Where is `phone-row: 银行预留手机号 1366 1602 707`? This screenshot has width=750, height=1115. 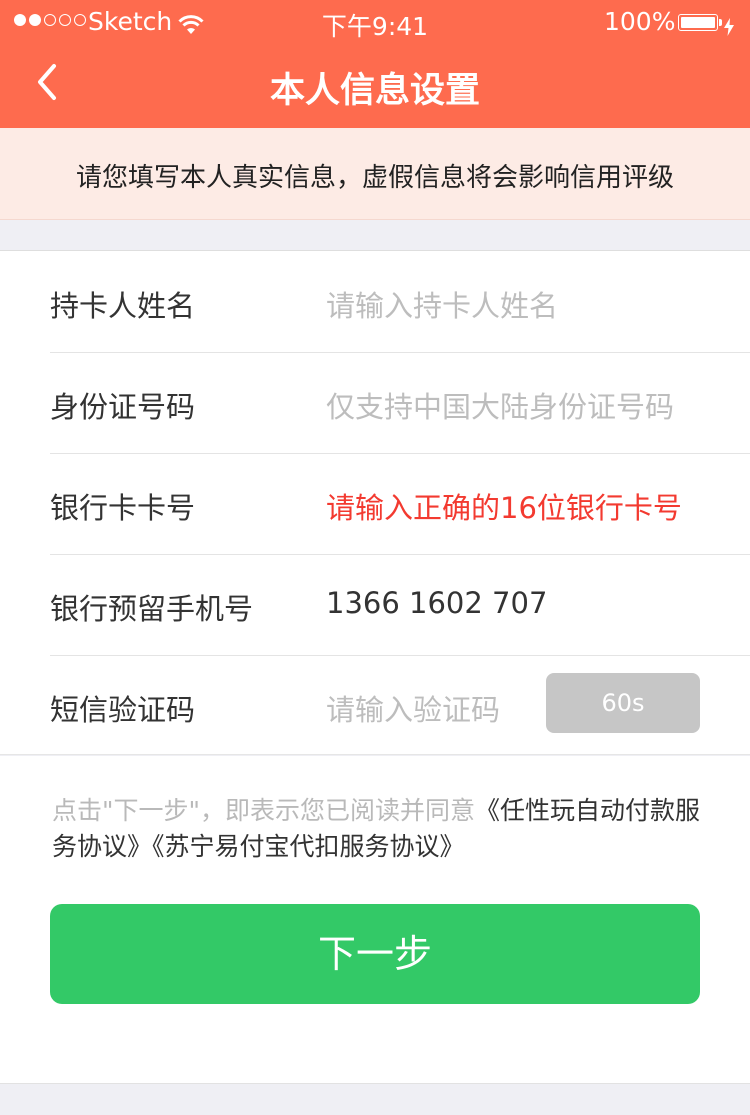
phone-row: 银行预留手机号 1366 1602 707 is located at coordinates (375, 604).